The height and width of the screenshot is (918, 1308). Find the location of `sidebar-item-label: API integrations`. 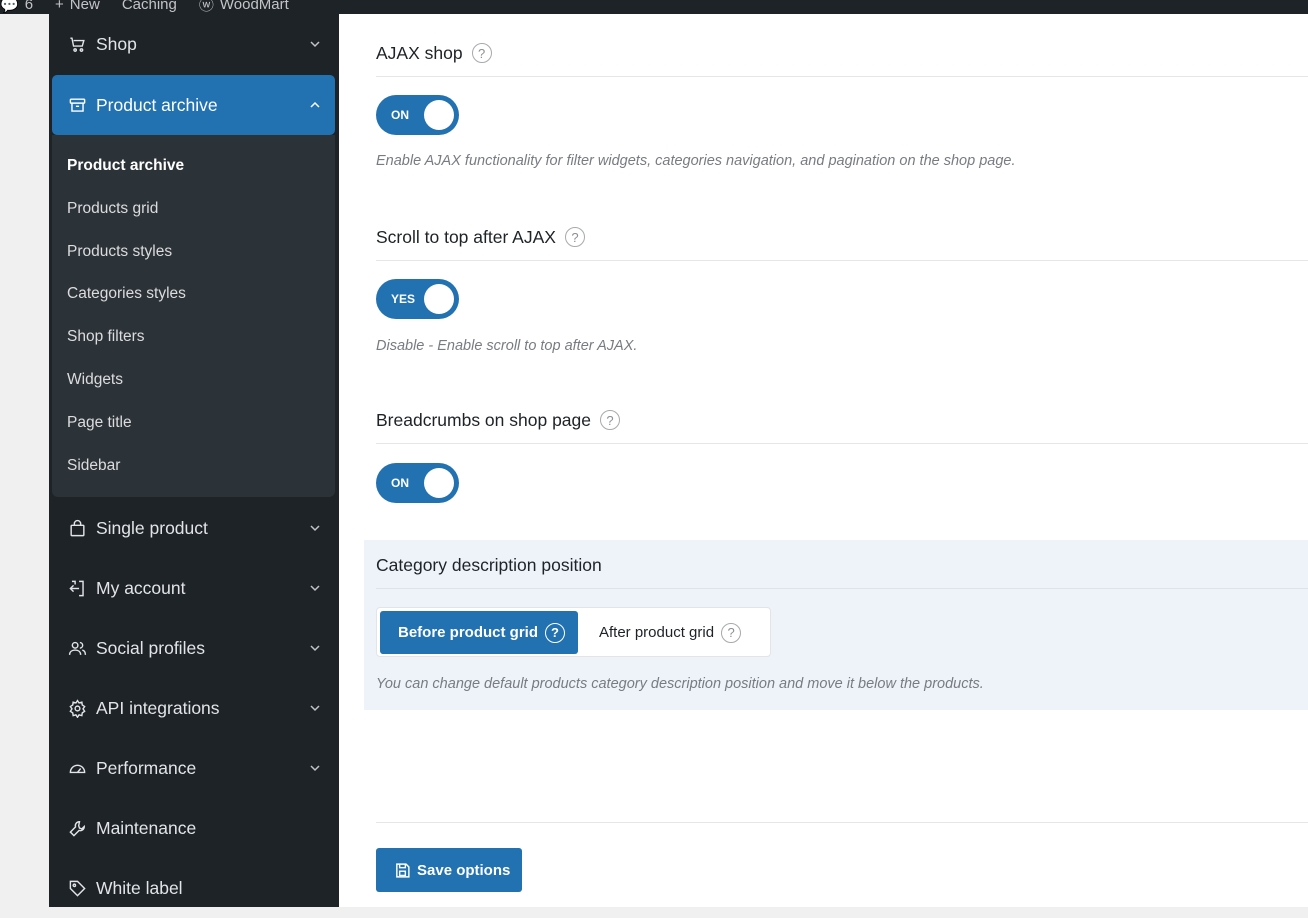

sidebar-item-label: API integrations is located at coordinates (158, 707).